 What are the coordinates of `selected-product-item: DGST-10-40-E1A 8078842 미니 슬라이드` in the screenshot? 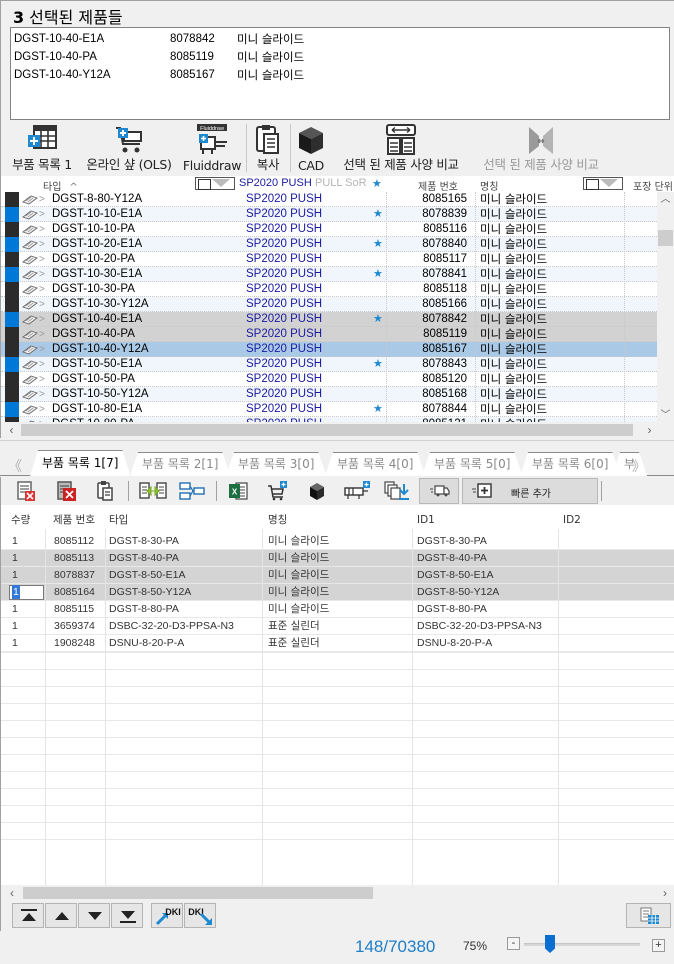 It's located at (340, 39).